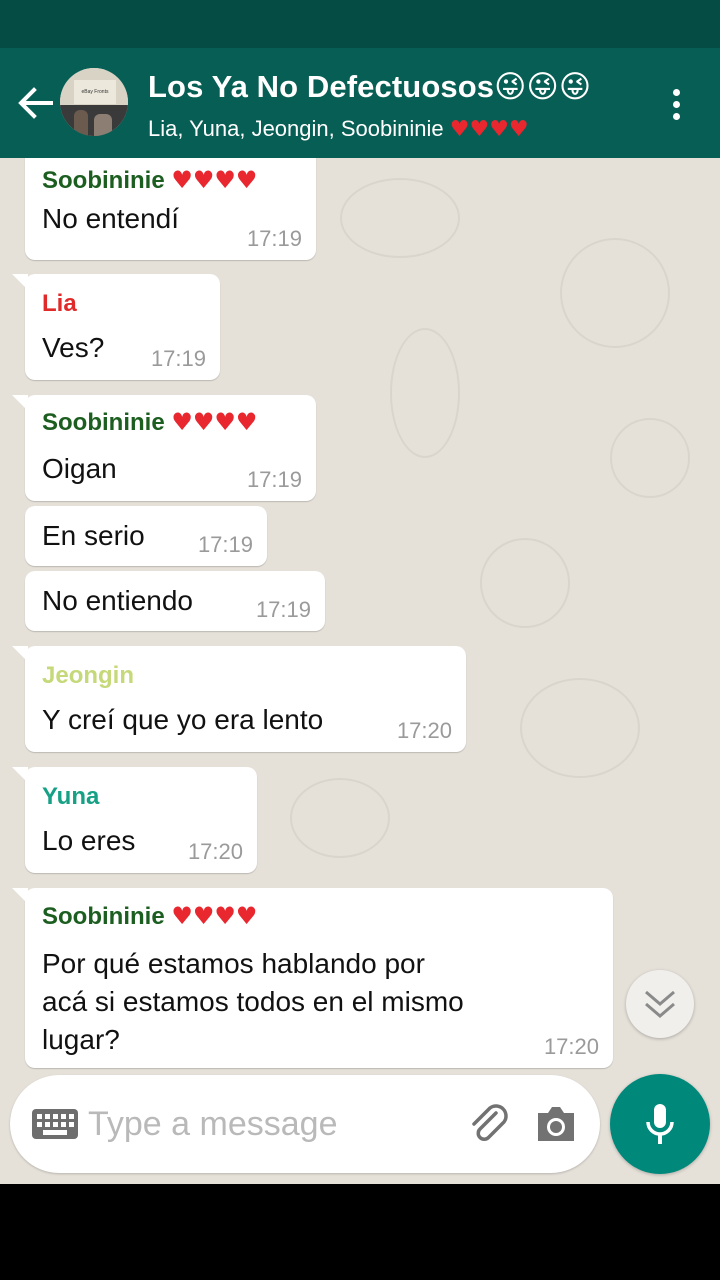 This screenshot has width=720, height=1280. What do you see at coordinates (94, 102) in the screenshot?
I see `group-avatar: eBay Fronts` at bounding box center [94, 102].